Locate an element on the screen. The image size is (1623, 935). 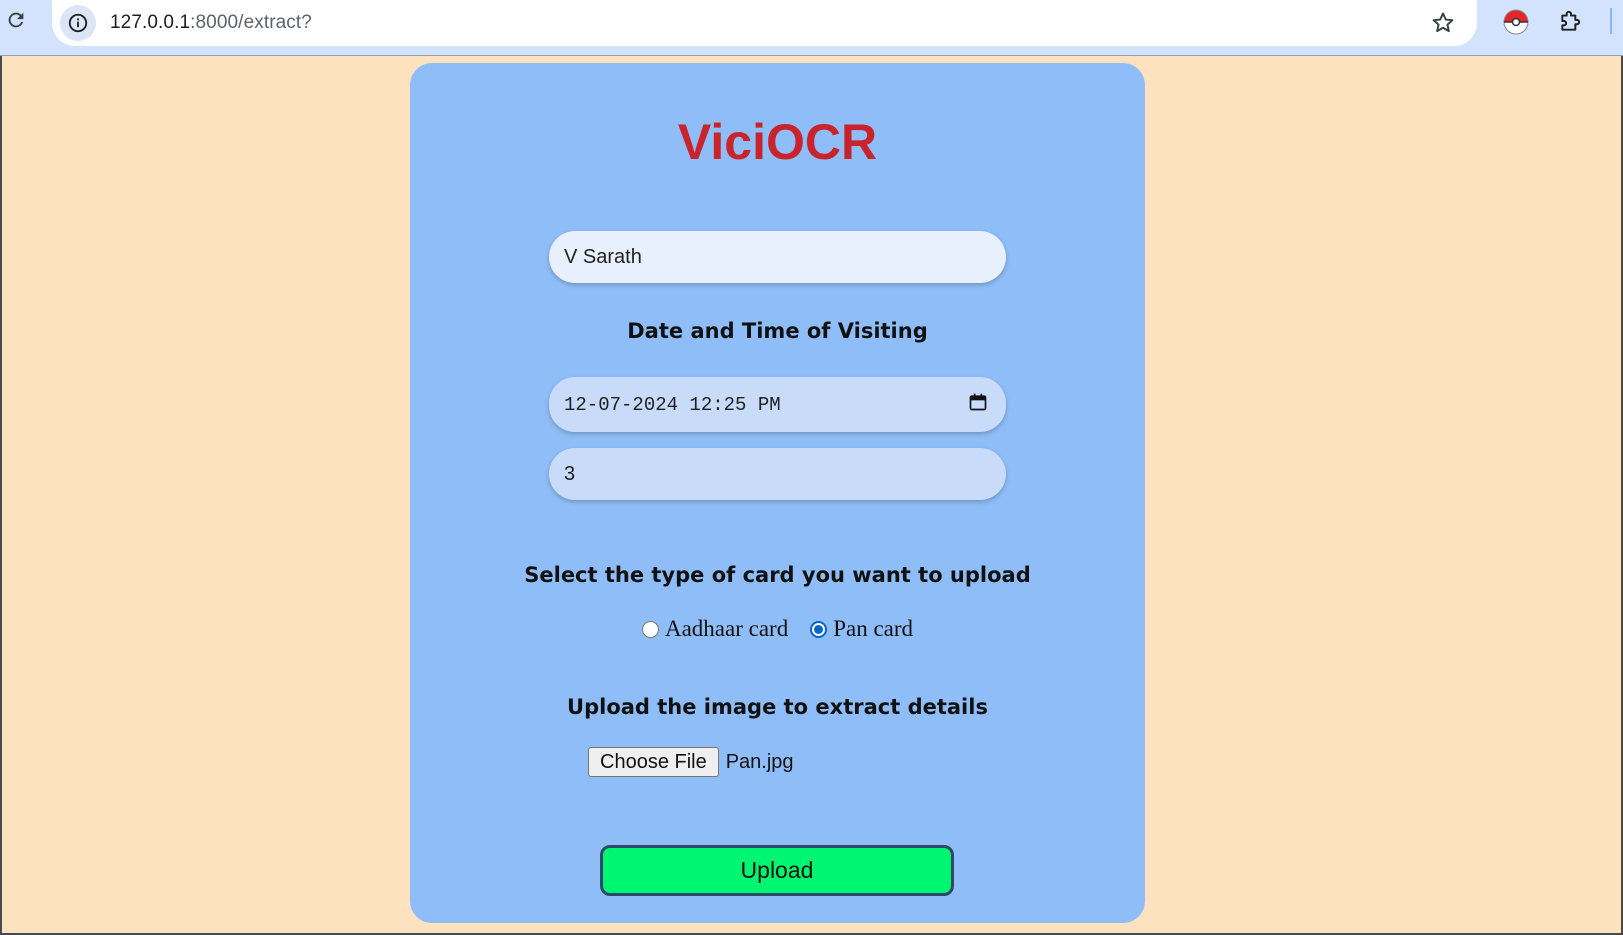
count-input is located at coordinates (777, 474).